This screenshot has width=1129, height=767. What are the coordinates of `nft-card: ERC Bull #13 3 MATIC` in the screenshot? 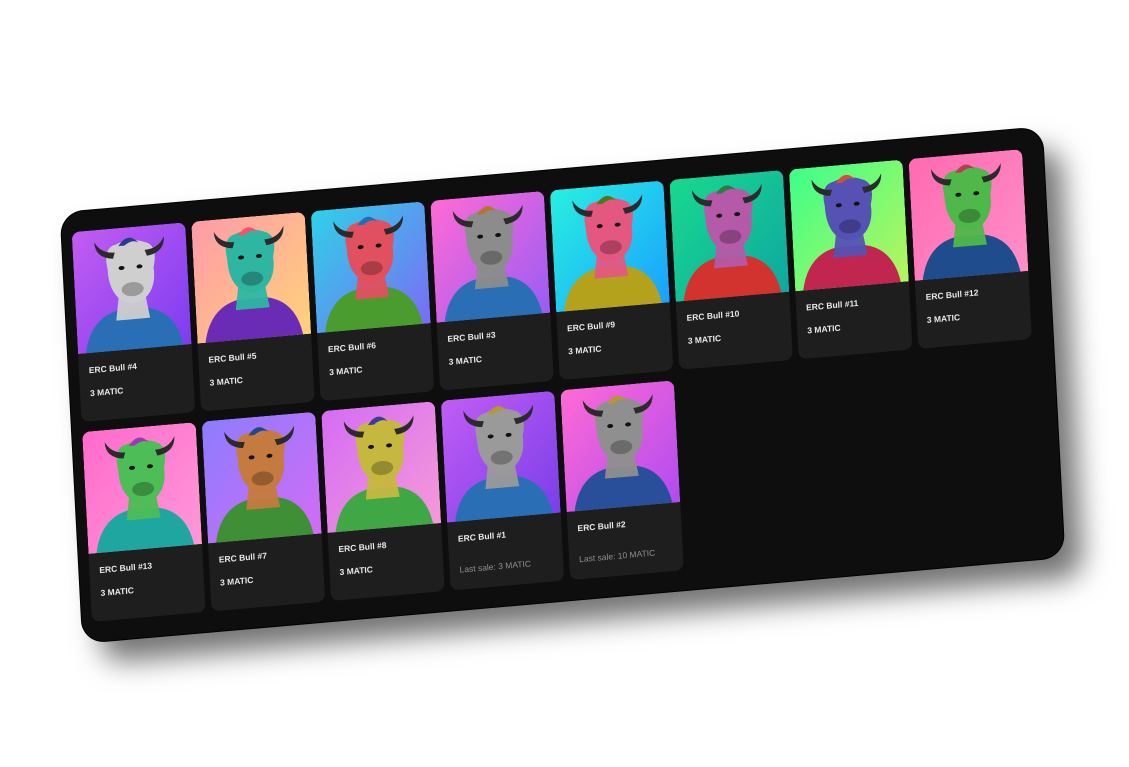 It's located at (144, 522).